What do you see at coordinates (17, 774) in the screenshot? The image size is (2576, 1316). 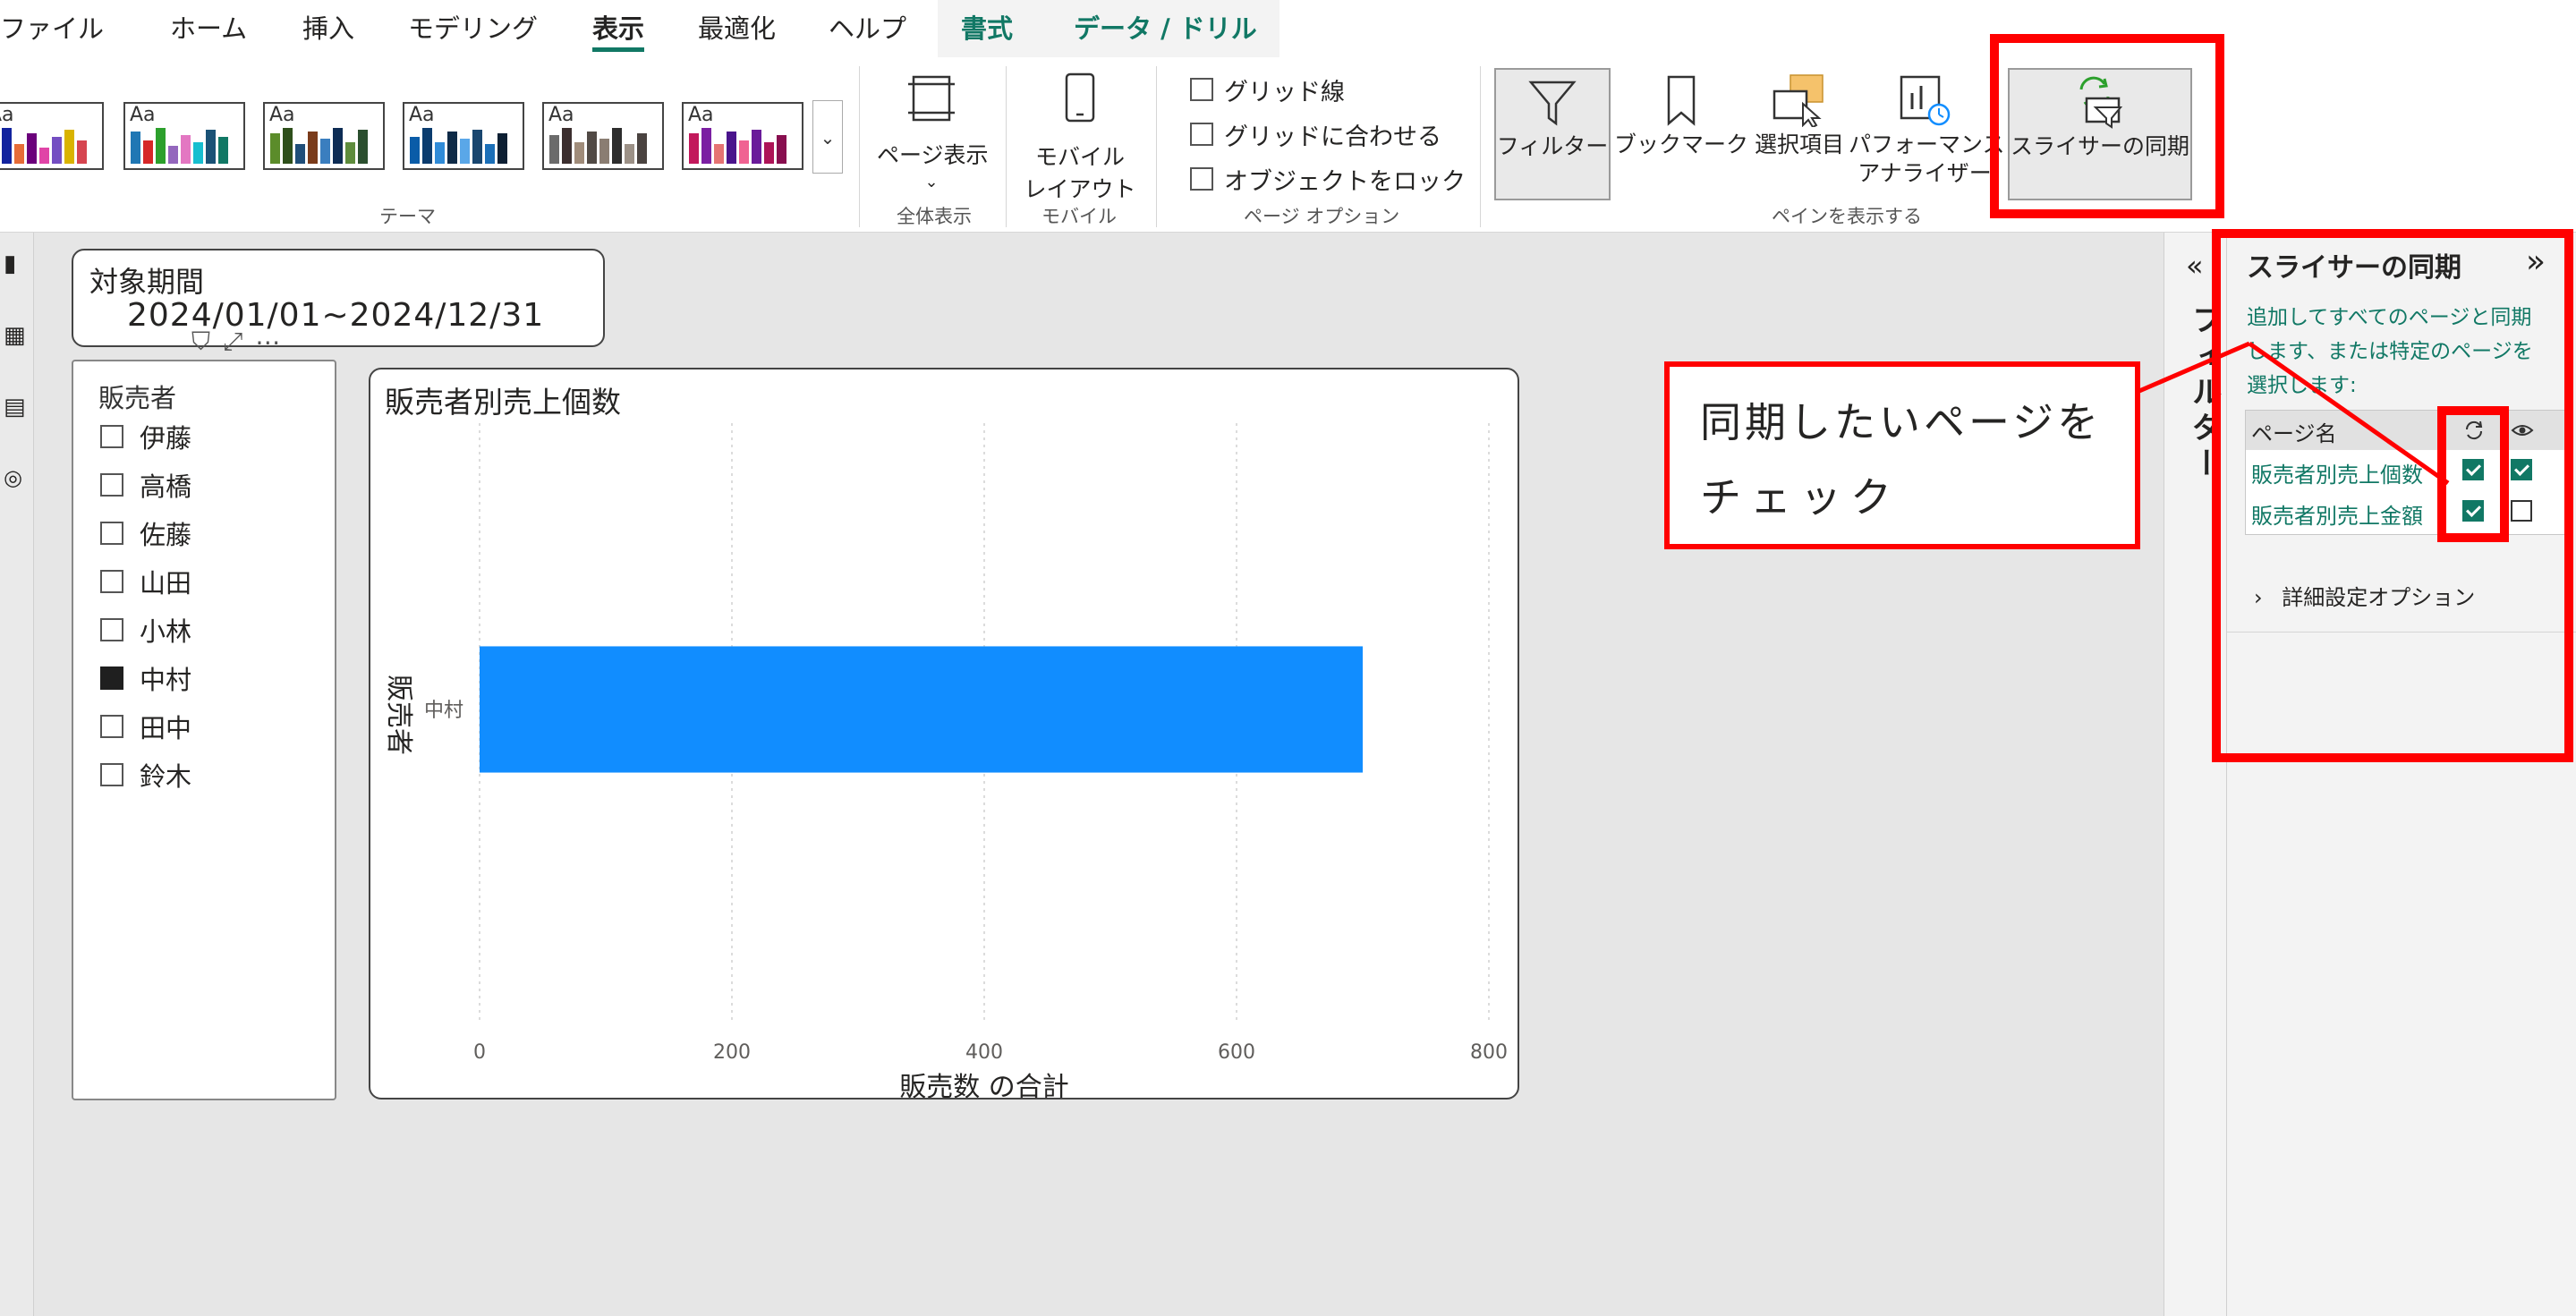 I see `view-switcher-strip: ▮ ▦ ▤ ◎` at bounding box center [17, 774].